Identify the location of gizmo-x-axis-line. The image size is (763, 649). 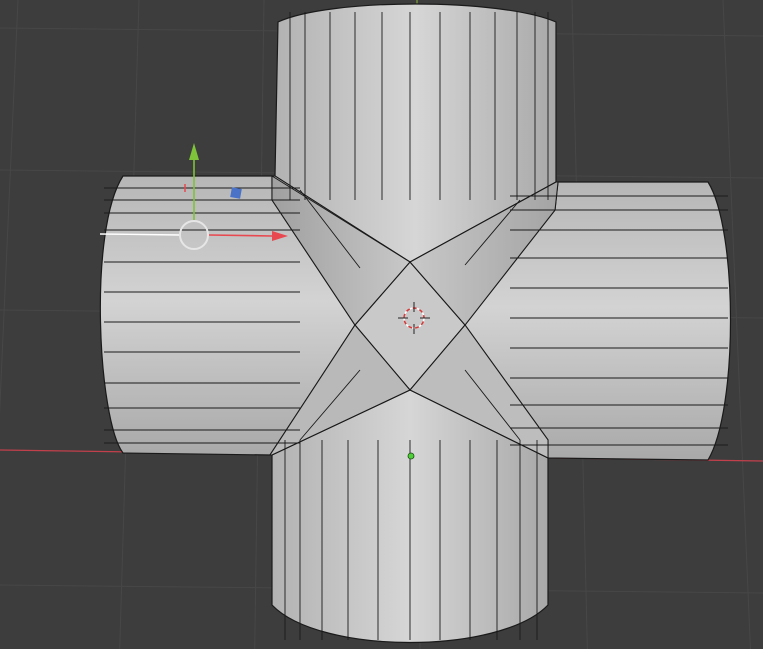
(140, 234).